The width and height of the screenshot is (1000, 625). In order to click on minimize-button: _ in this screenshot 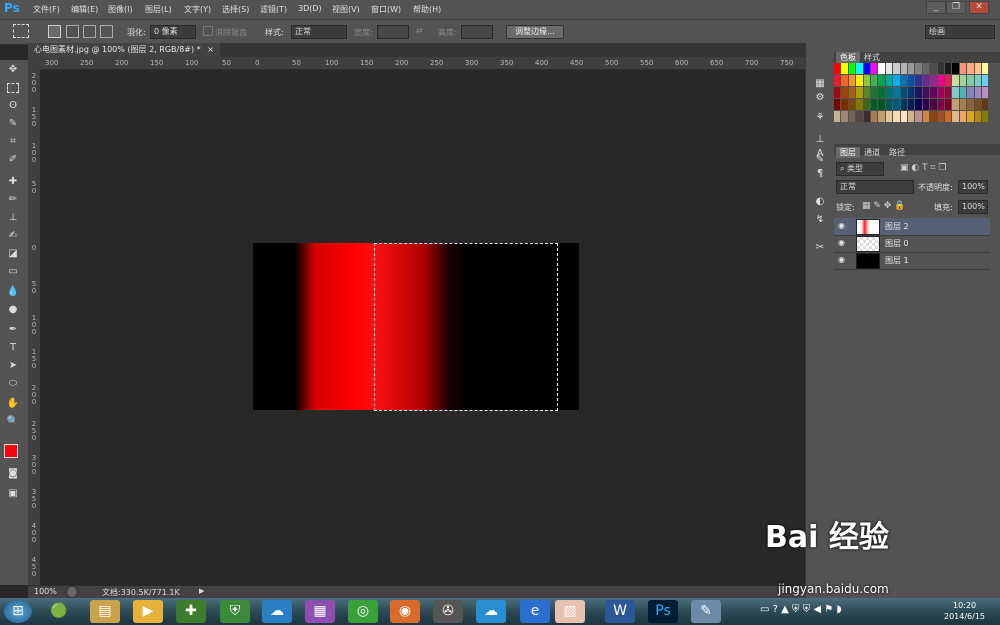, I will do `click(936, 7)`.